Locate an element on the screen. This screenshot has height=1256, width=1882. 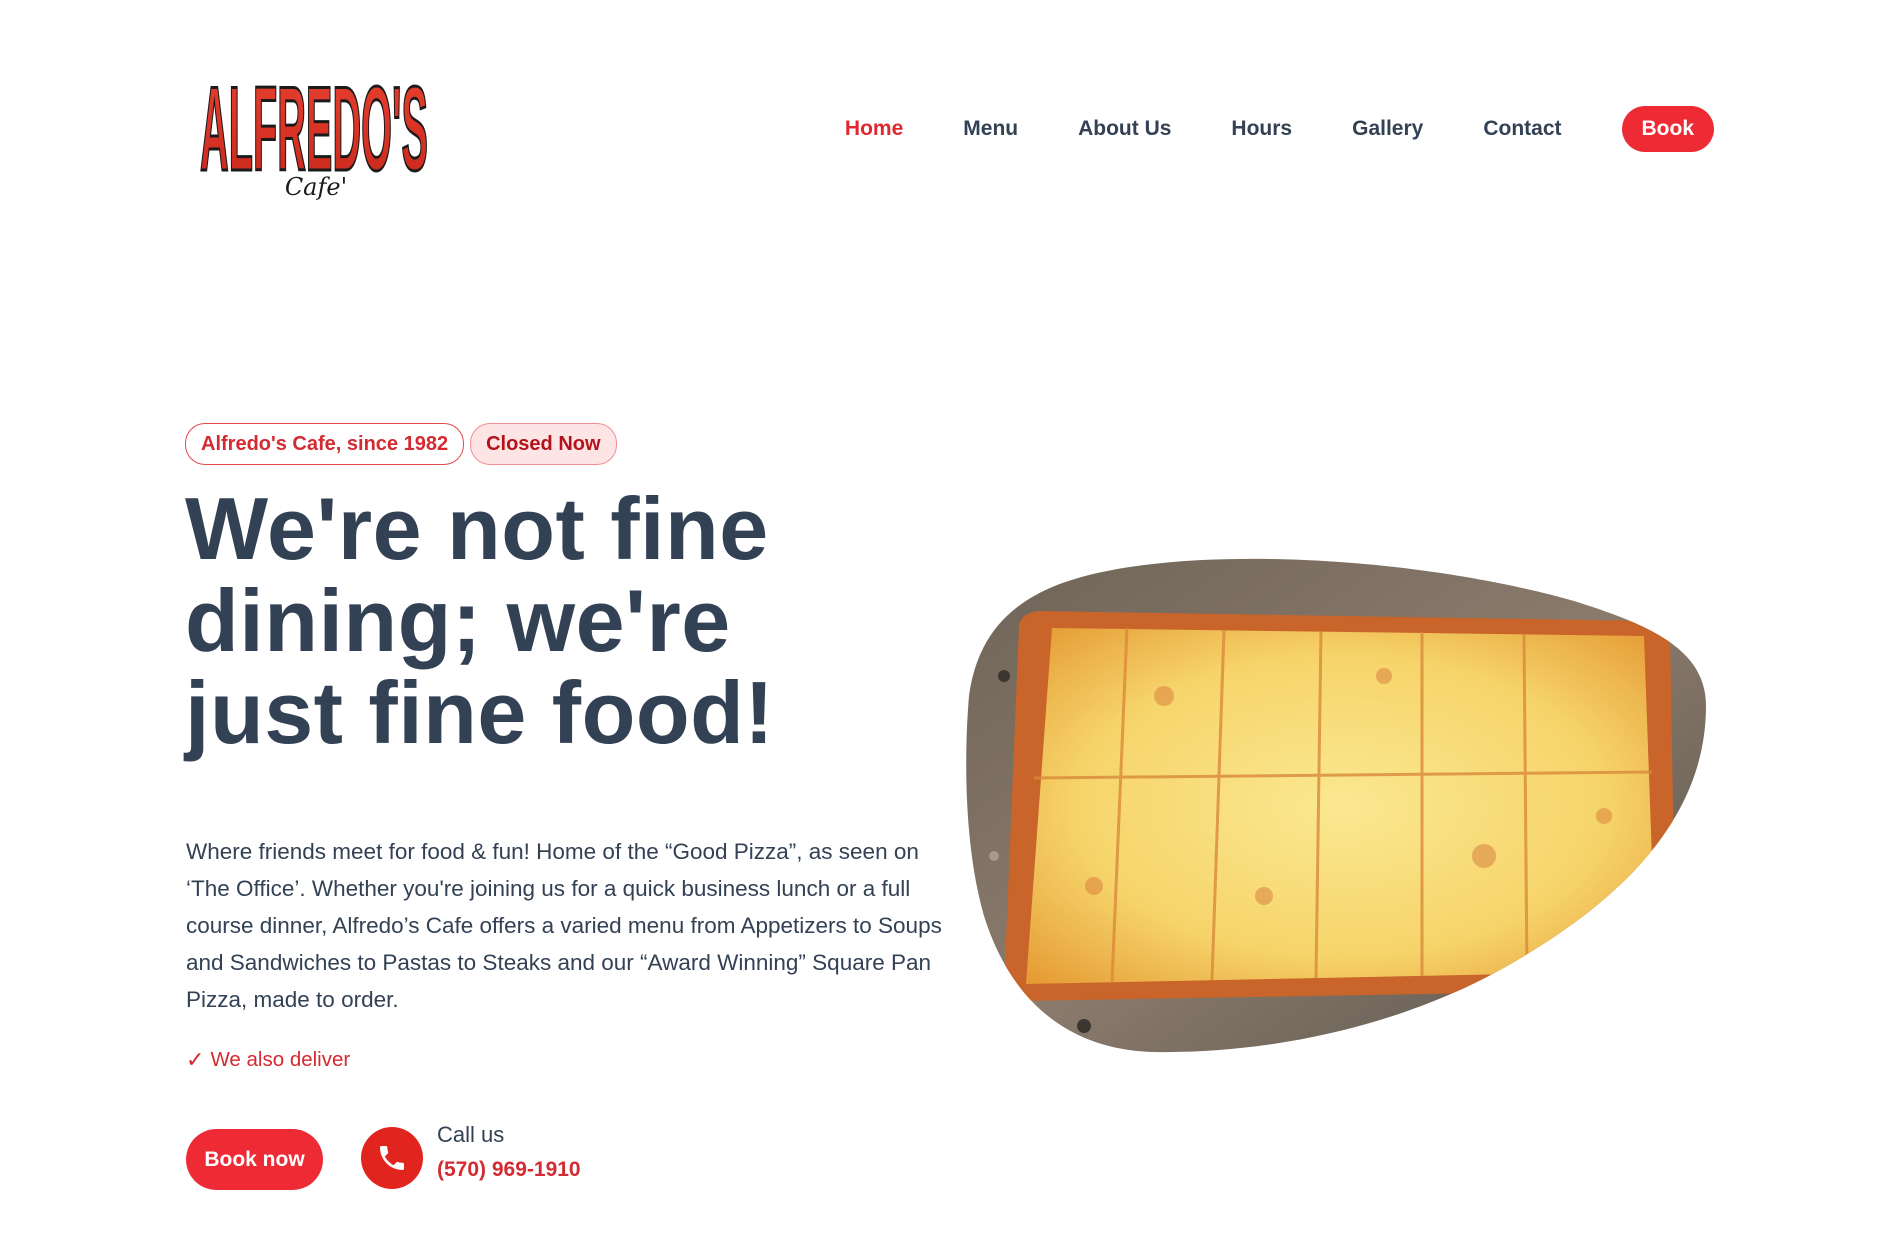
checkmark-icon: ✓ is located at coordinates (195, 1059).